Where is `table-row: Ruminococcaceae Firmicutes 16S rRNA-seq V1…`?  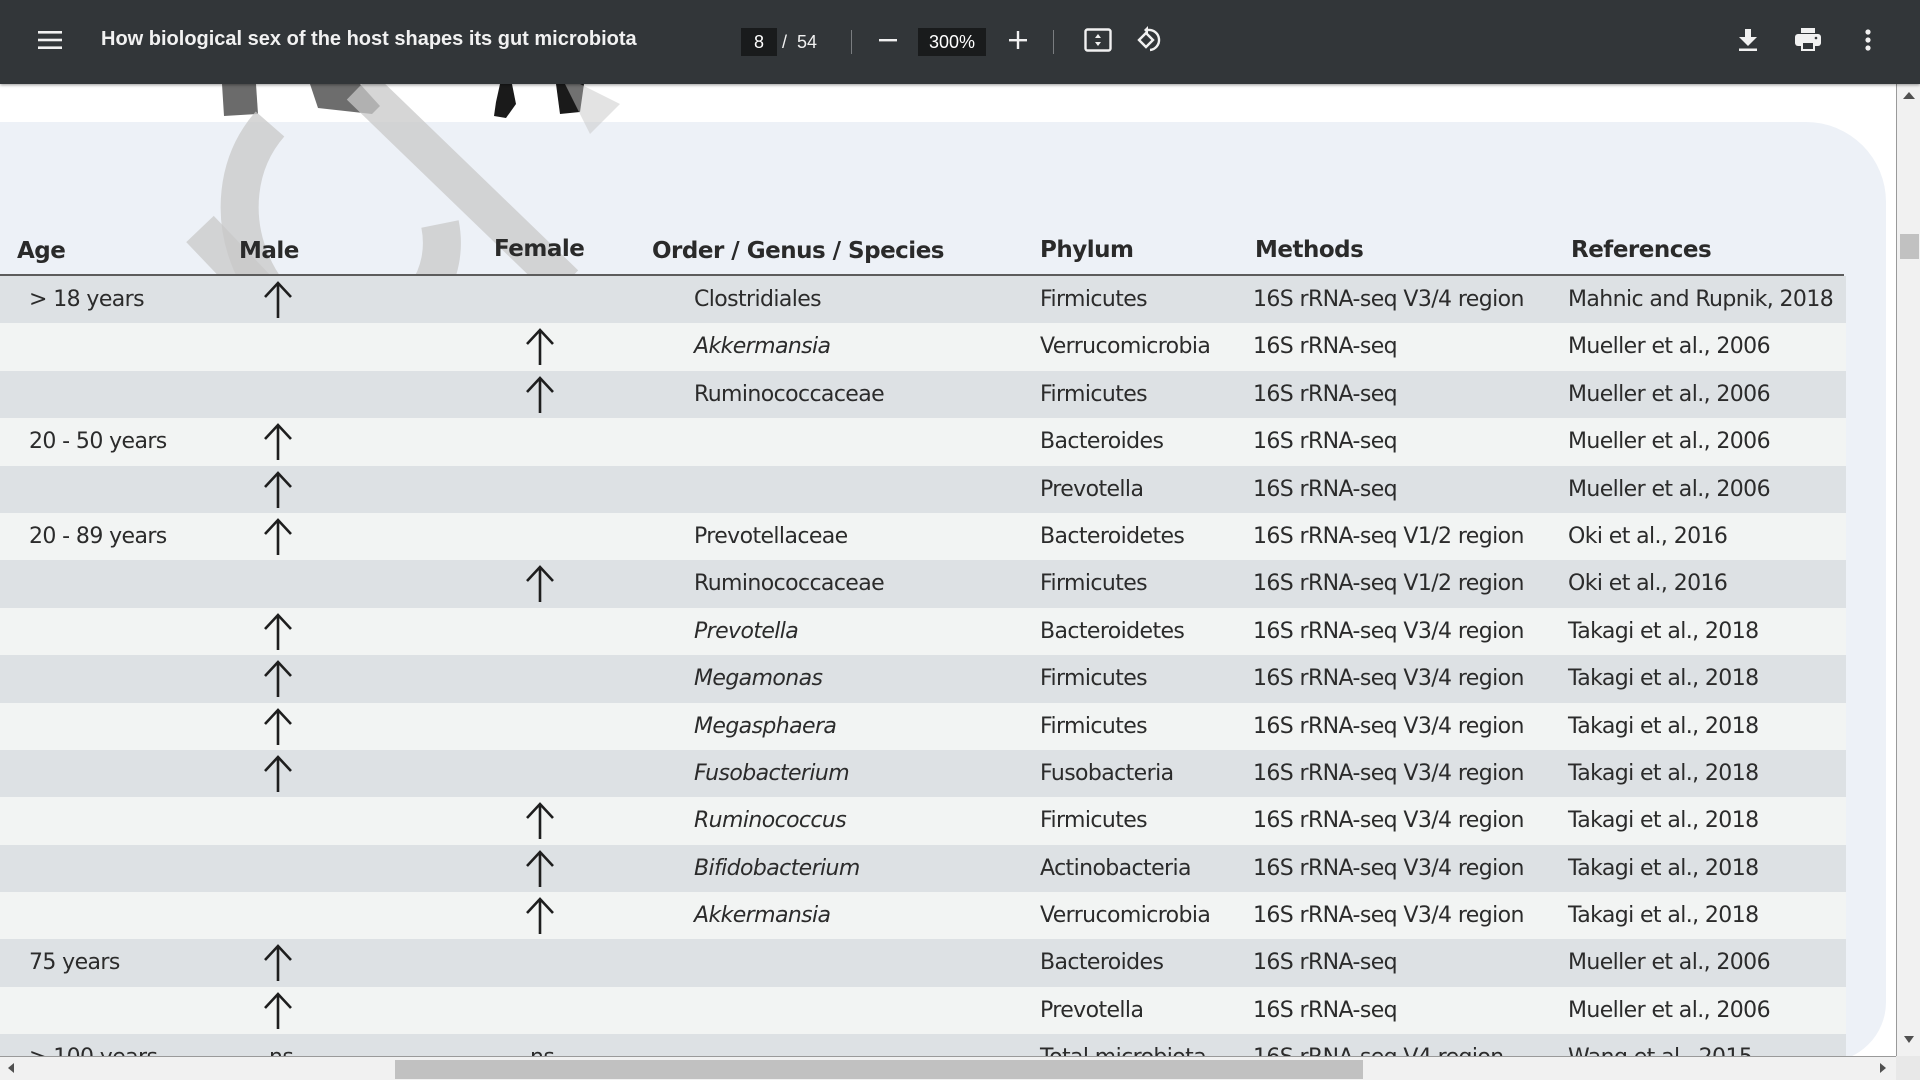
table-row: Ruminococcaceae Firmicutes 16S rRNA-seq V1… is located at coordinates (923, 584).